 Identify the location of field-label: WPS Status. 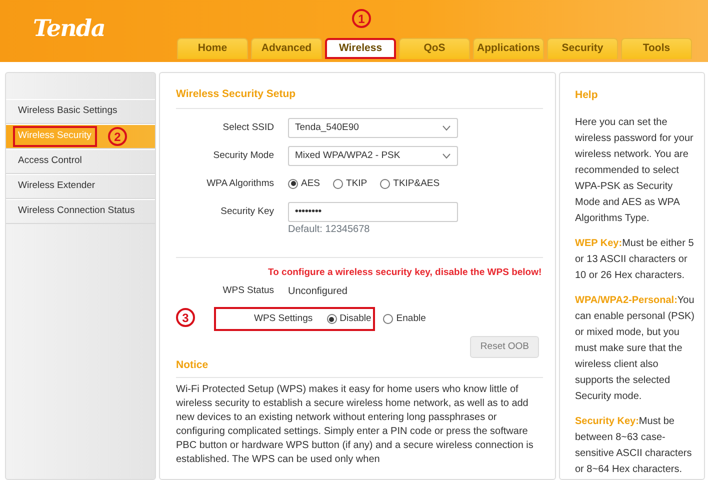
(248, 291).